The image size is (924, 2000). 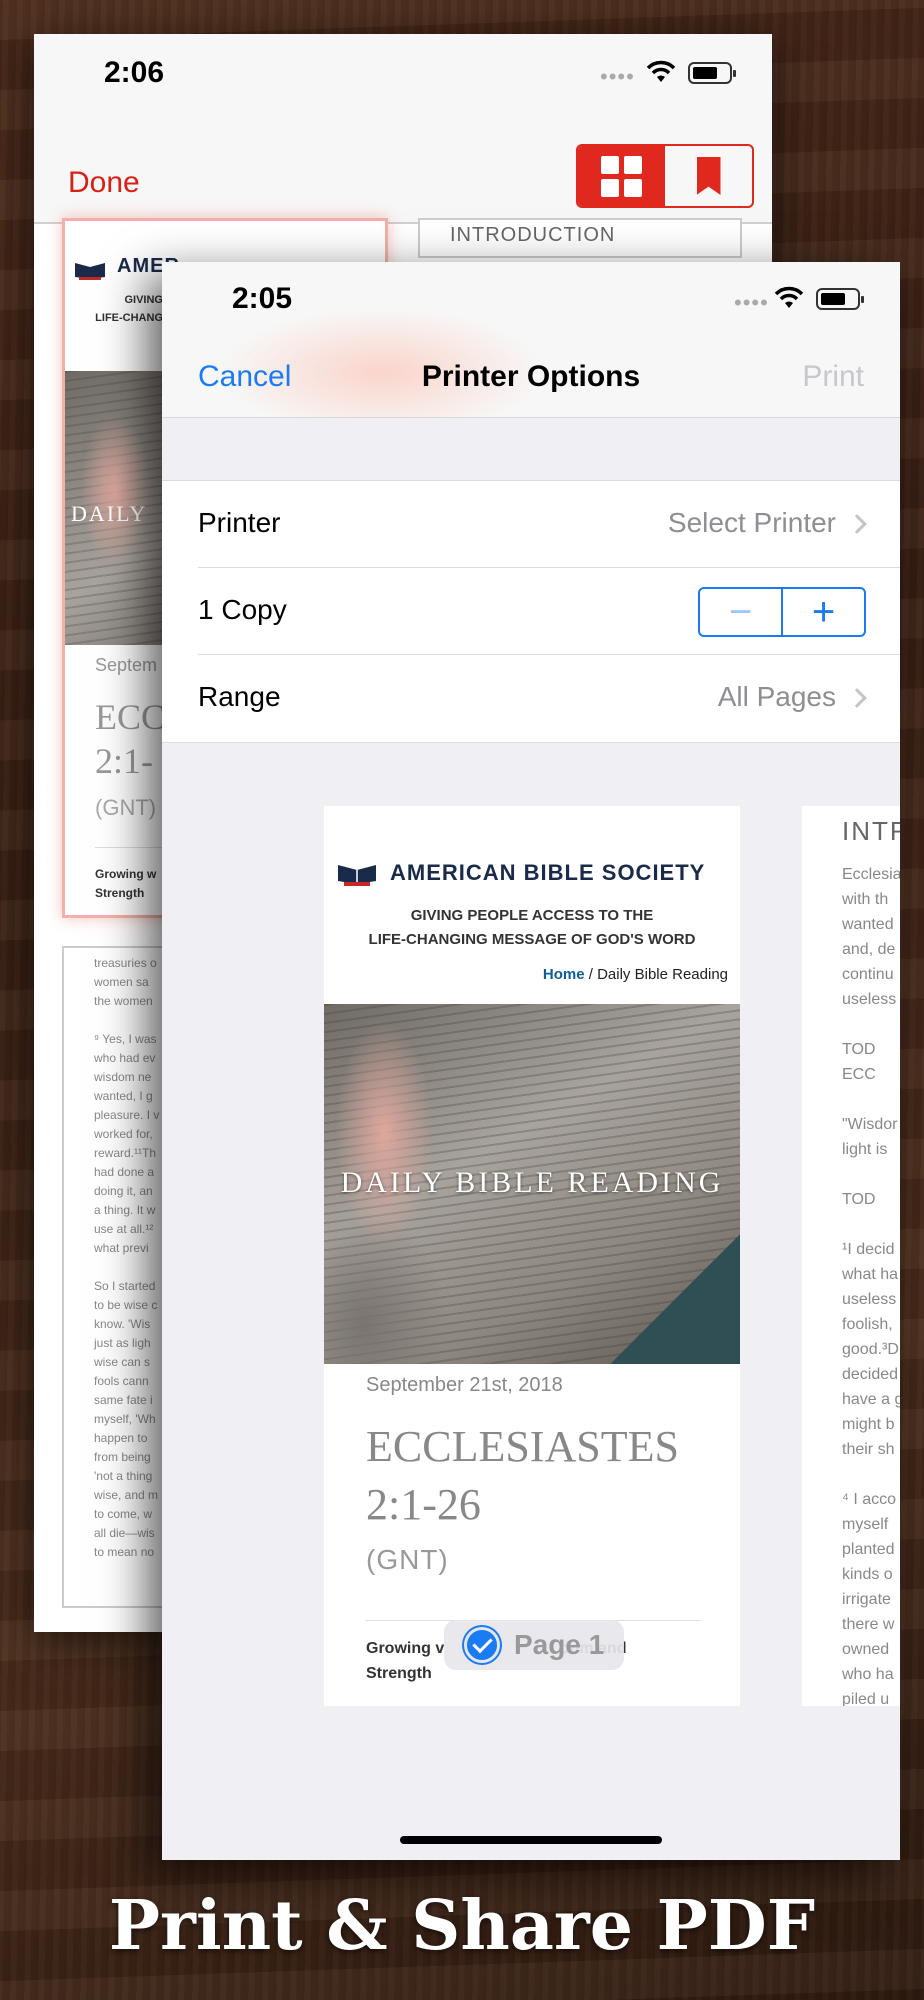 I want to click on page2-heading: INTR, so click(x=871, y=831).